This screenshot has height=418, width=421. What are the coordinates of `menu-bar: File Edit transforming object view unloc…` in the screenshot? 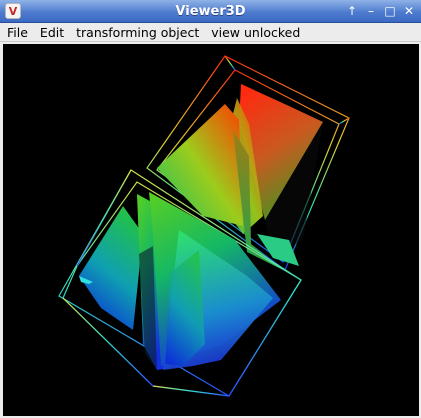 It's located at (210, 32).